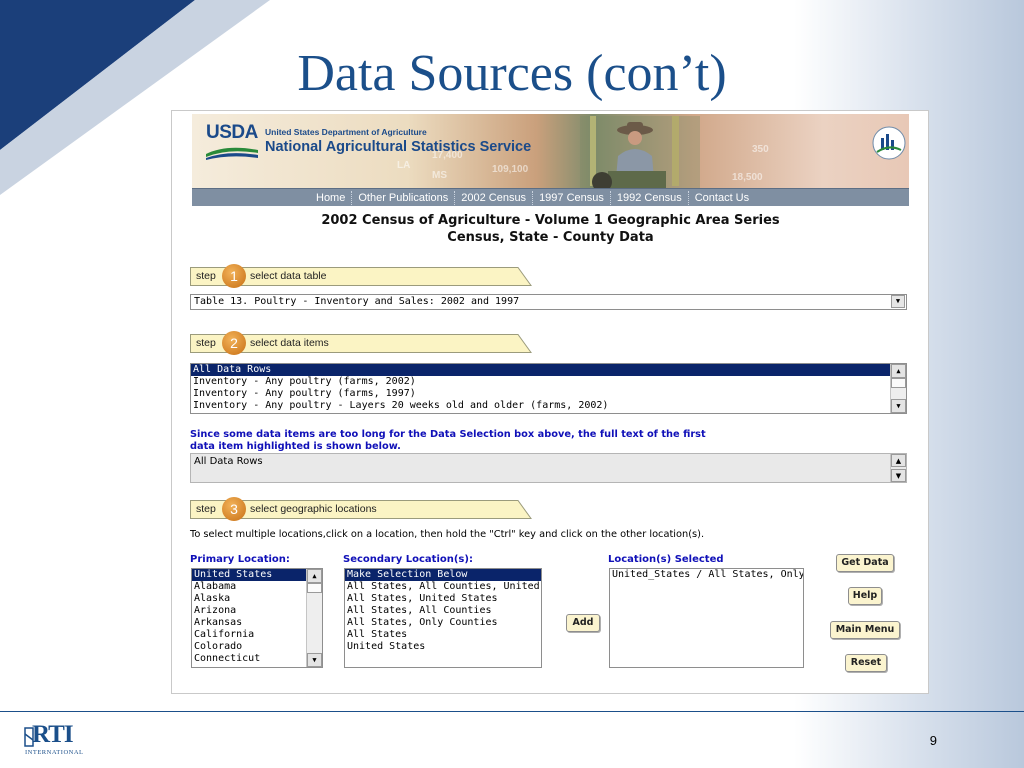  I want to click on list-item: United_States / All States, Only Cou, so click(706, 575).